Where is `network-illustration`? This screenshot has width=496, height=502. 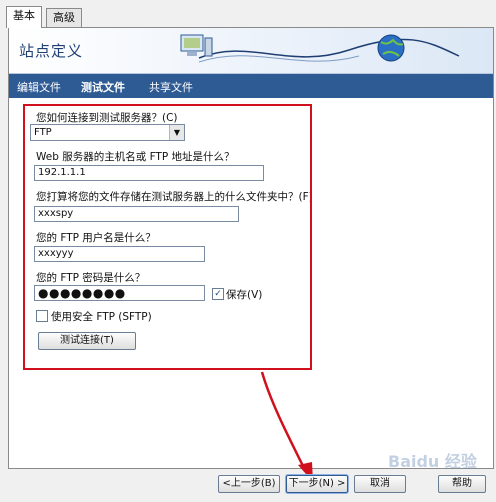
network-illustration is located at coordinates (320, 48).